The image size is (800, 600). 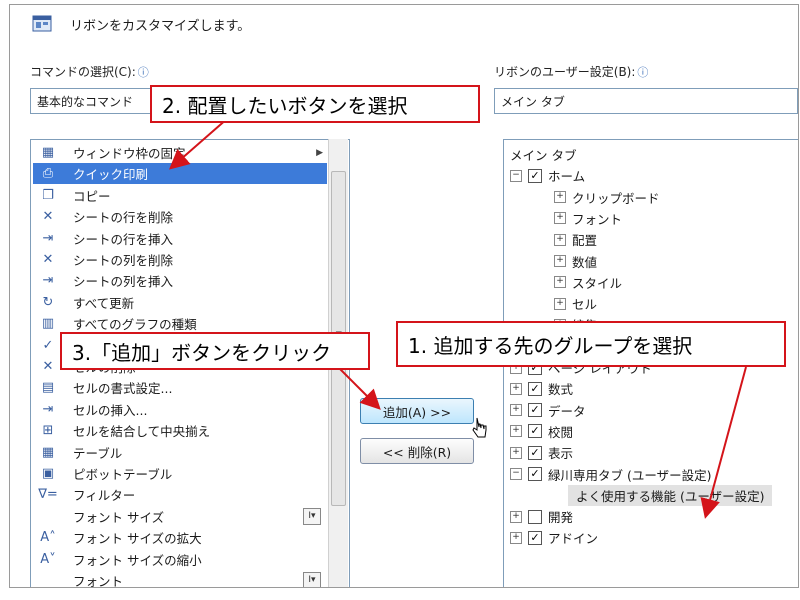 I want to click on arrow-step1, so click(x=723, y=442).